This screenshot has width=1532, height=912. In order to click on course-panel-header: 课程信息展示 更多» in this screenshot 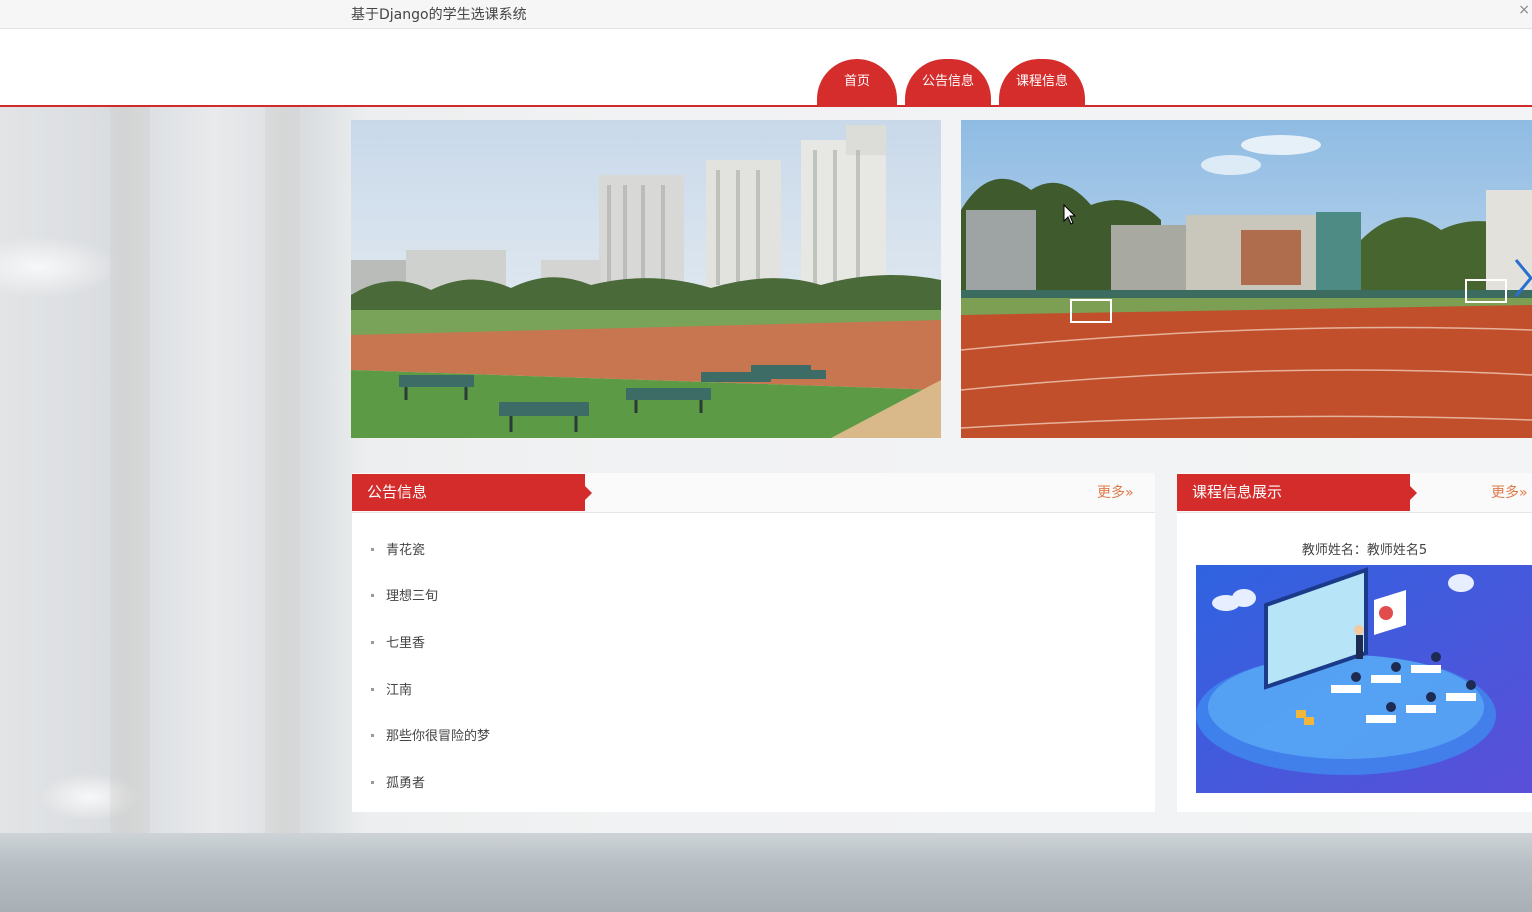, I will do `click(1354, 493)`.